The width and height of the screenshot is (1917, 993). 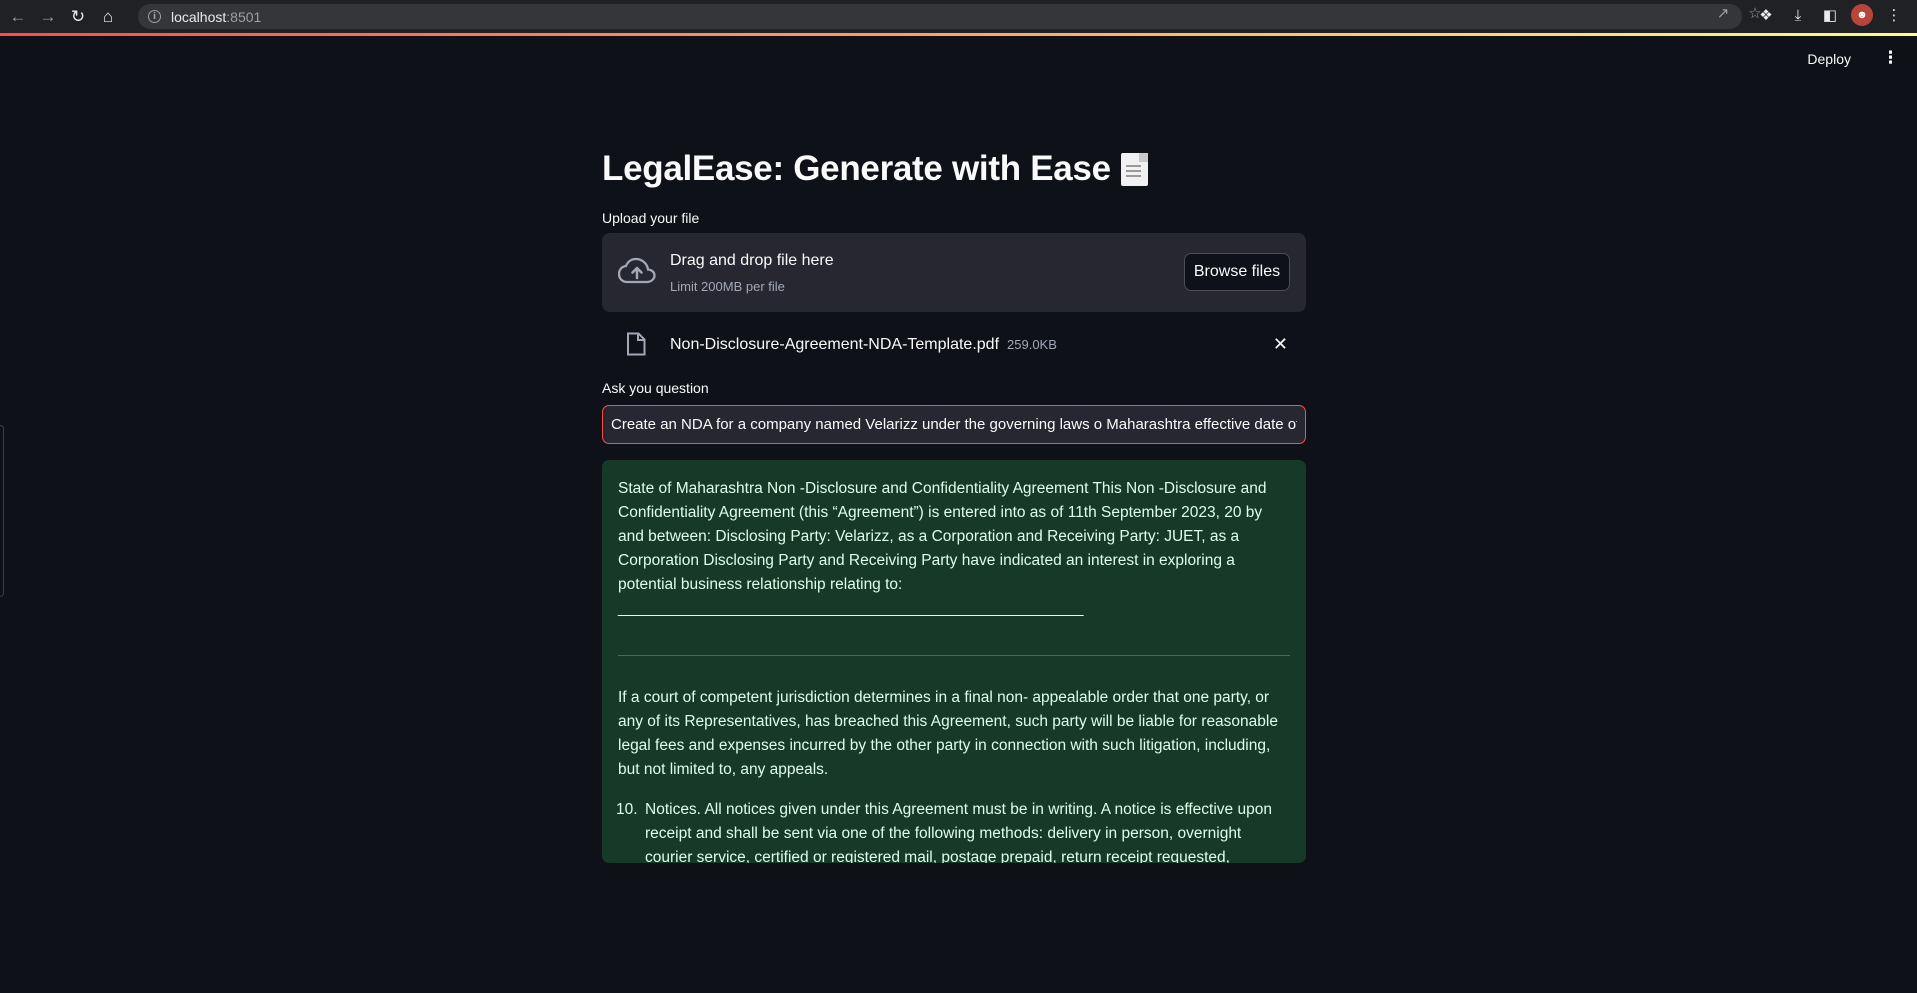 I want to click on question-input, so click(x=954, y=424).